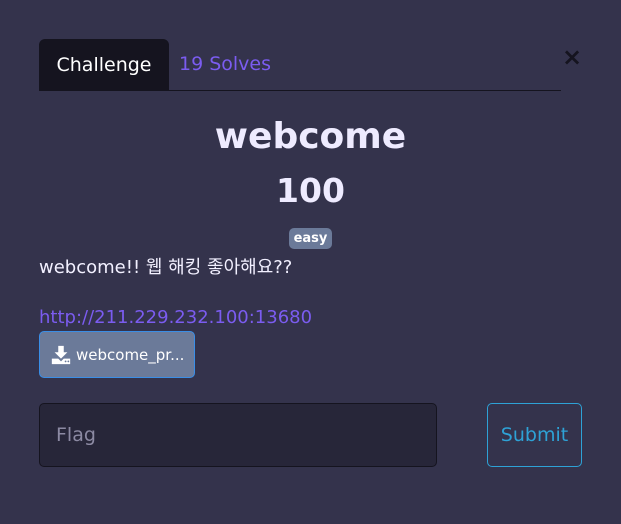 The image size is (621, 524). What do you see at coordinates (231, 64) in the screenshot?
I see `tab-solves: 19 Solves` at bounding box center [231, 64].